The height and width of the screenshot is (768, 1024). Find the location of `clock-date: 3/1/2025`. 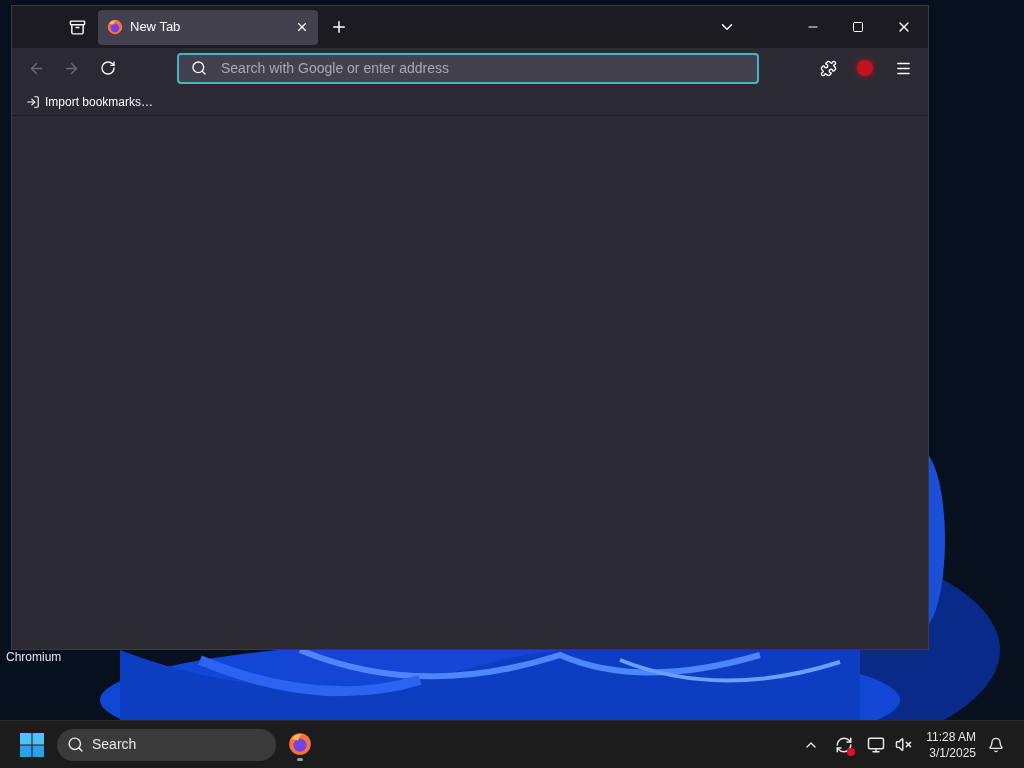

clock-date: 3/1/2025 is located at coordinates (952, 752).